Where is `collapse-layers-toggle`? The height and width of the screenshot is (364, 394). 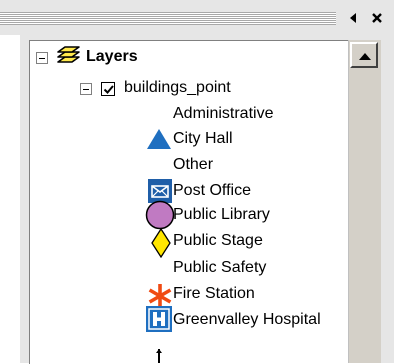
collapse-layers-toggle is located at coordinates (42, 58).